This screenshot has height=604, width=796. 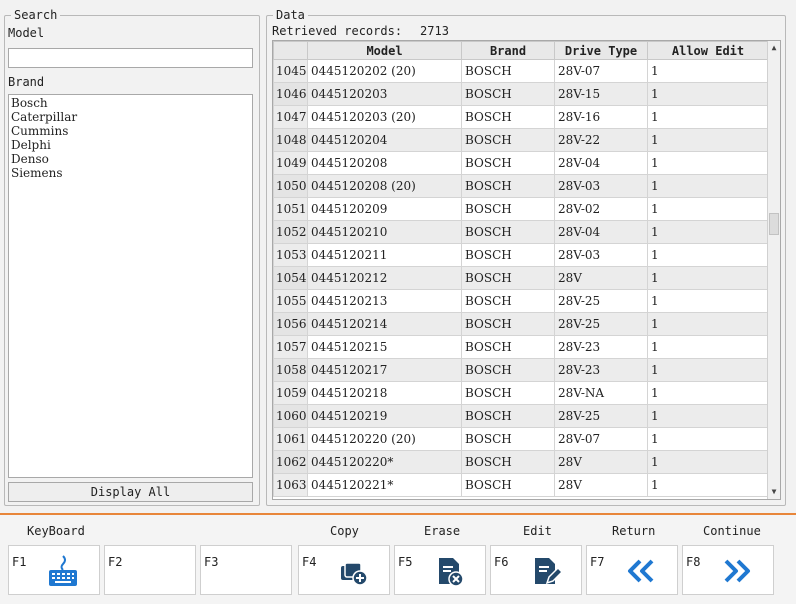 I want to click on model-cell: 0445120209, so click(x=384, y=209).